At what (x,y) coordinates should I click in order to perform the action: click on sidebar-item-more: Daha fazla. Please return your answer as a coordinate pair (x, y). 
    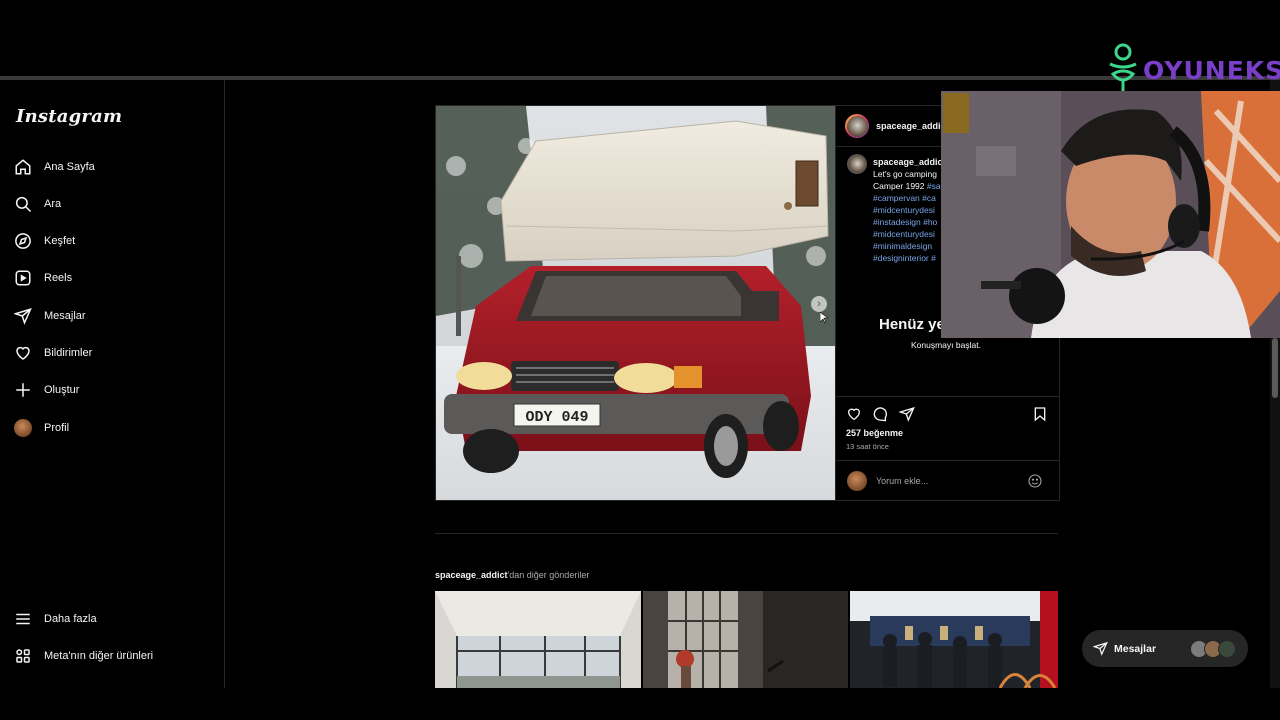
    Looking at the image, I should click on (55, 619).